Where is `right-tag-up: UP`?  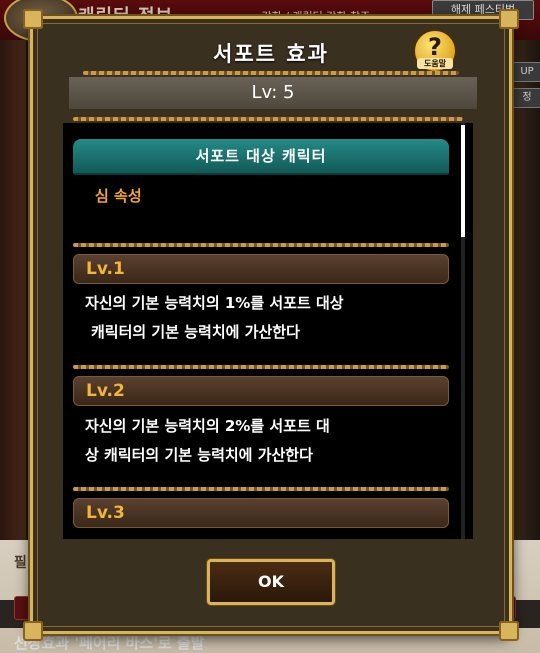 right-tag-up: UP is located at coordinates (526, 72).